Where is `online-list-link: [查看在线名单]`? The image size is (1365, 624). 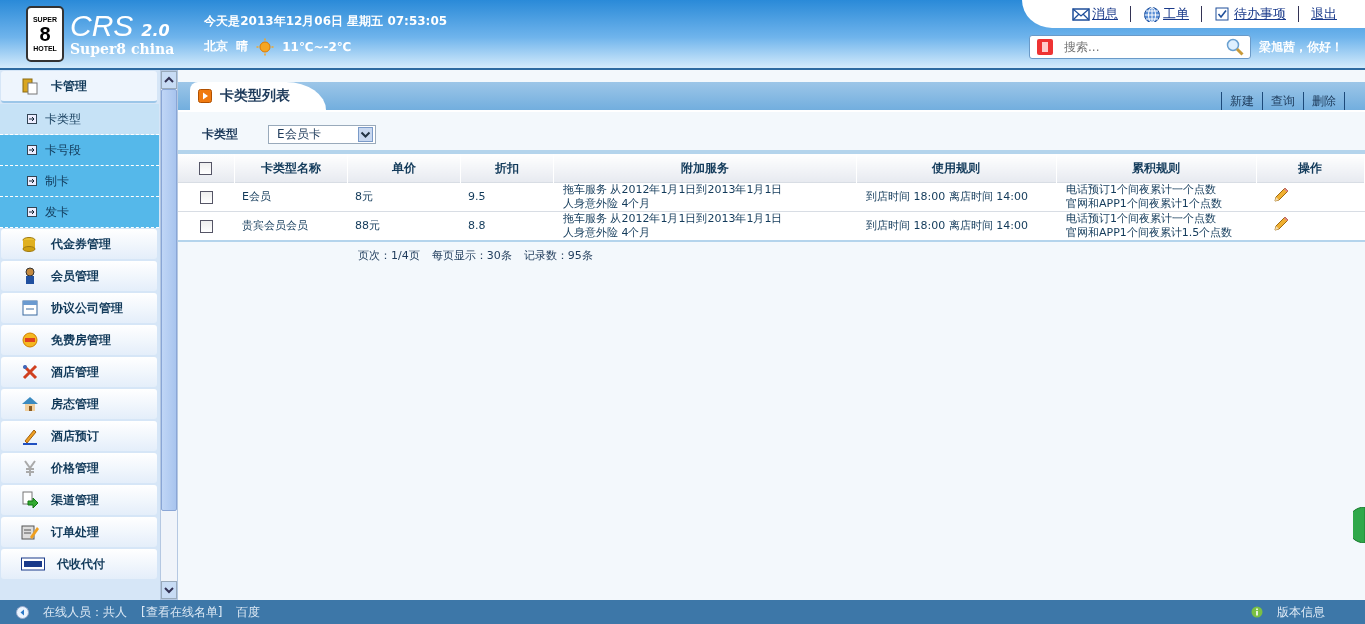
online-list-link: [查看在线名单] is located at coordinates (182, 612).